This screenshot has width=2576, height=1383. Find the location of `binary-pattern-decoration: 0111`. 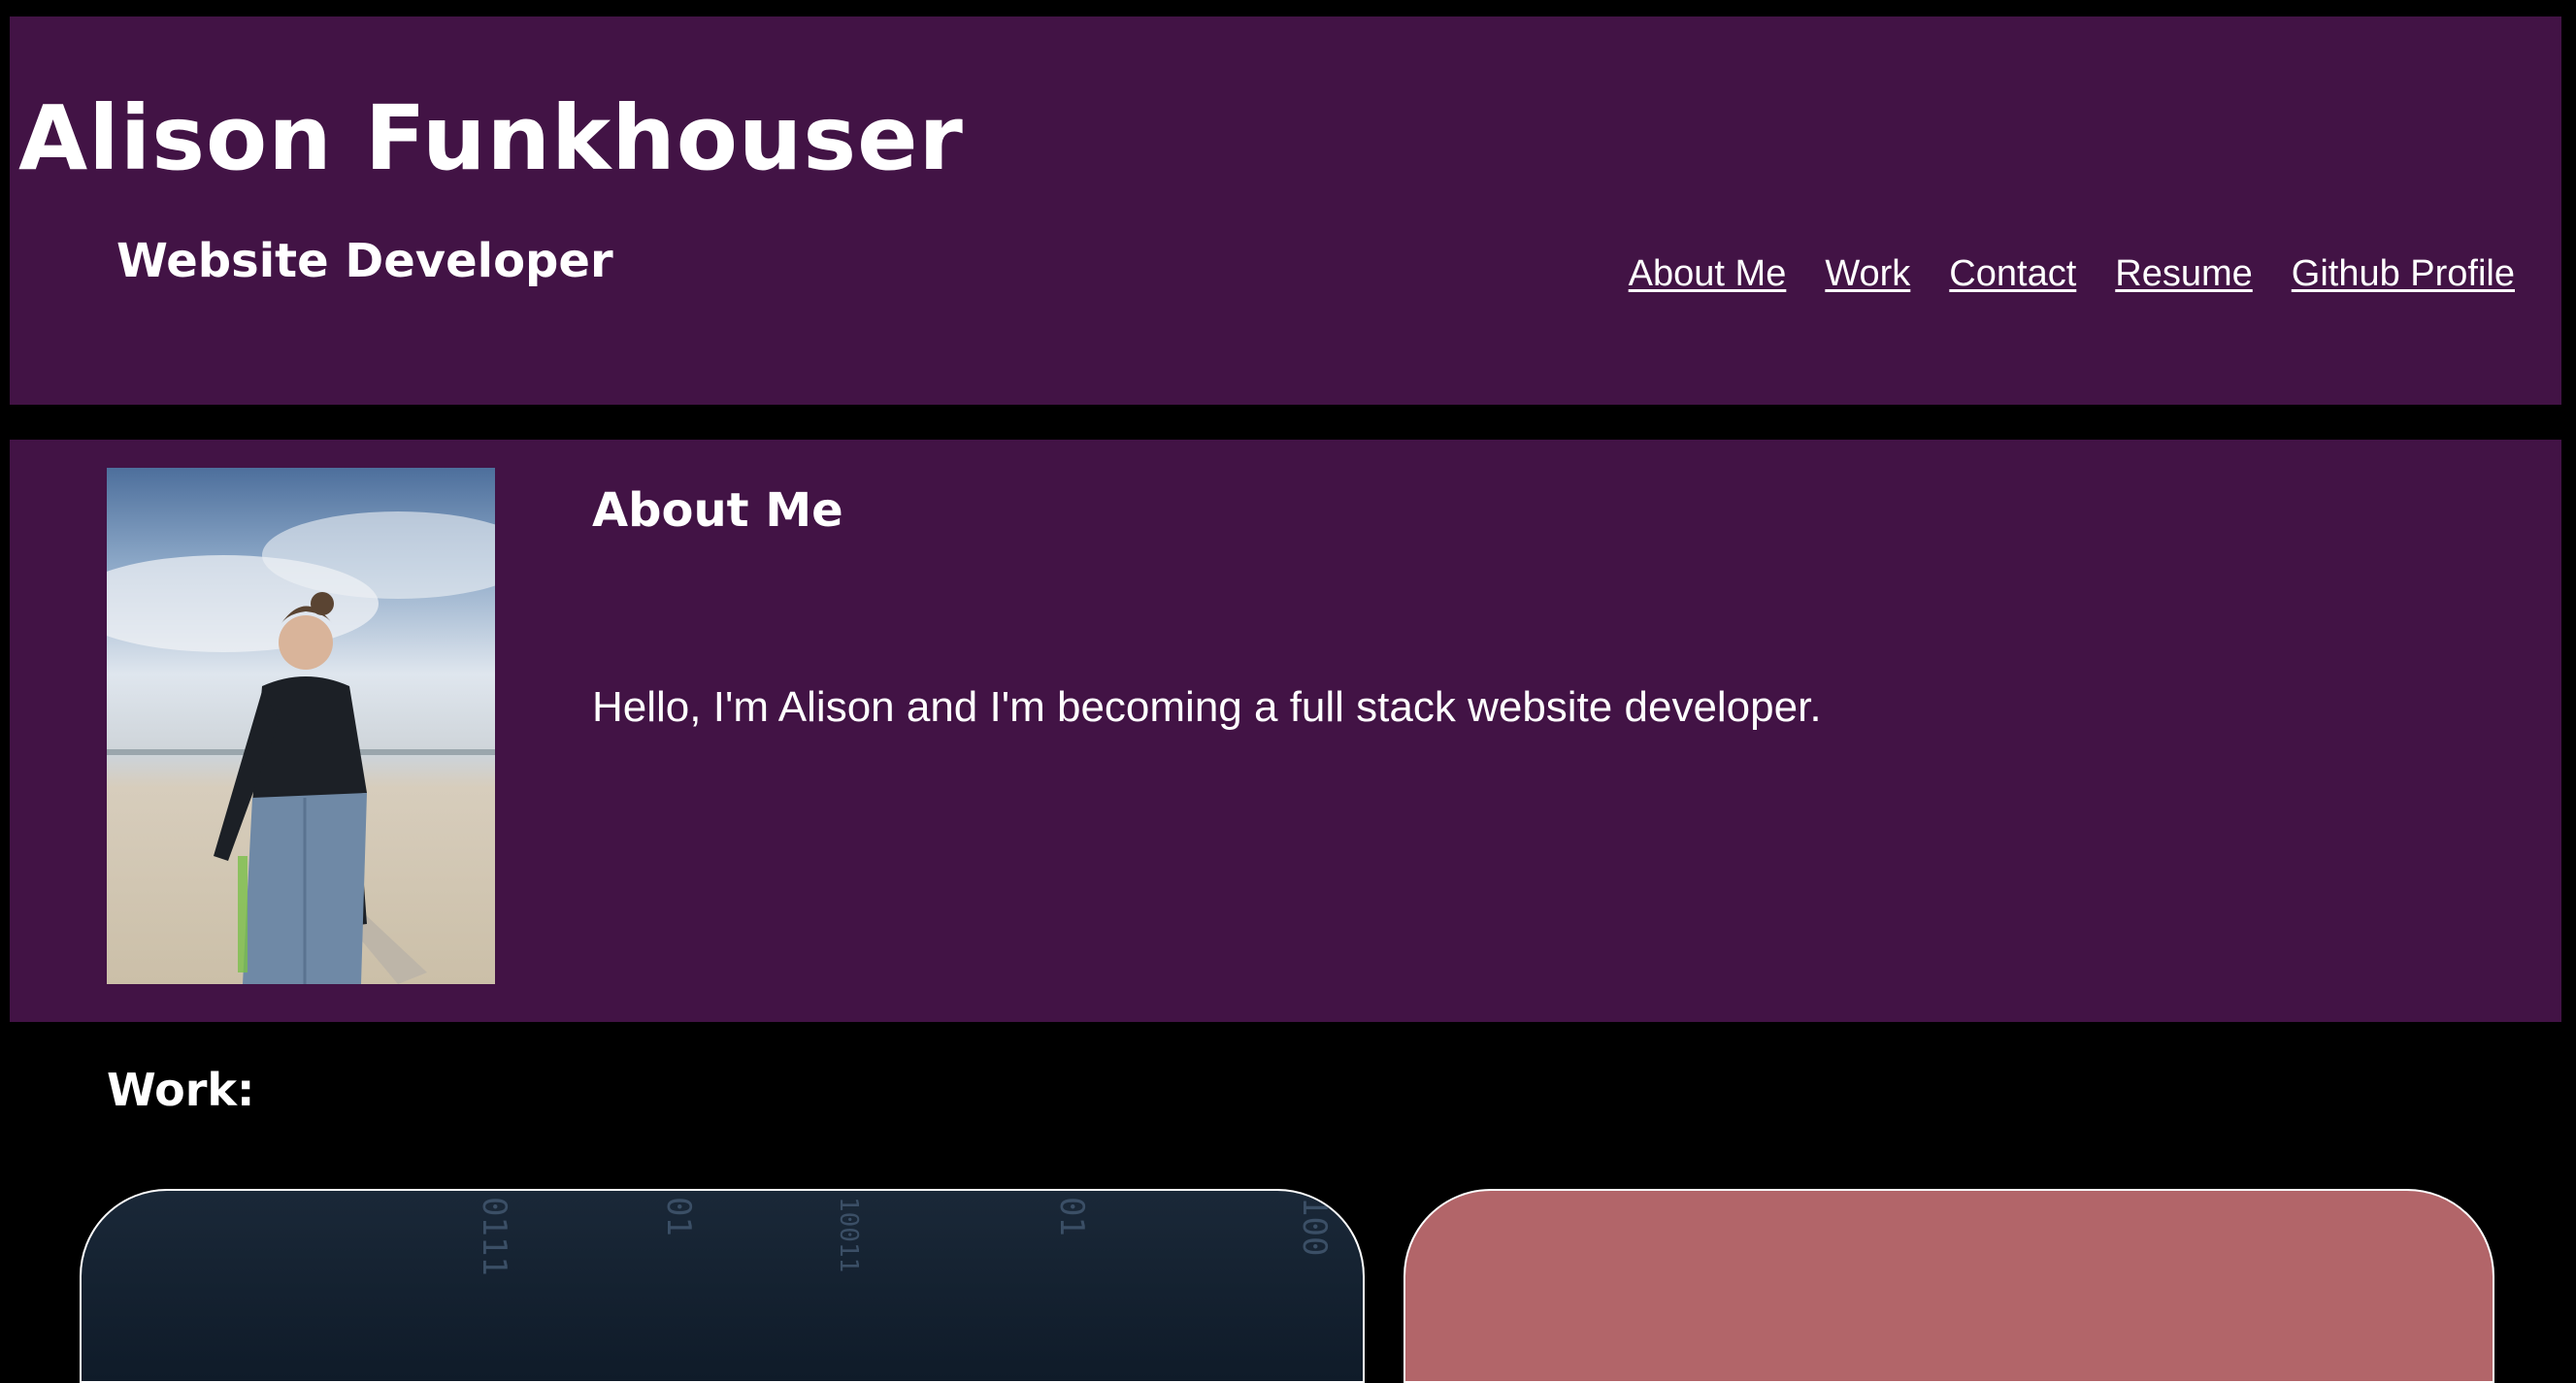

binary-pattern-decoration: 0111 is located at coordinates (494, 1236).